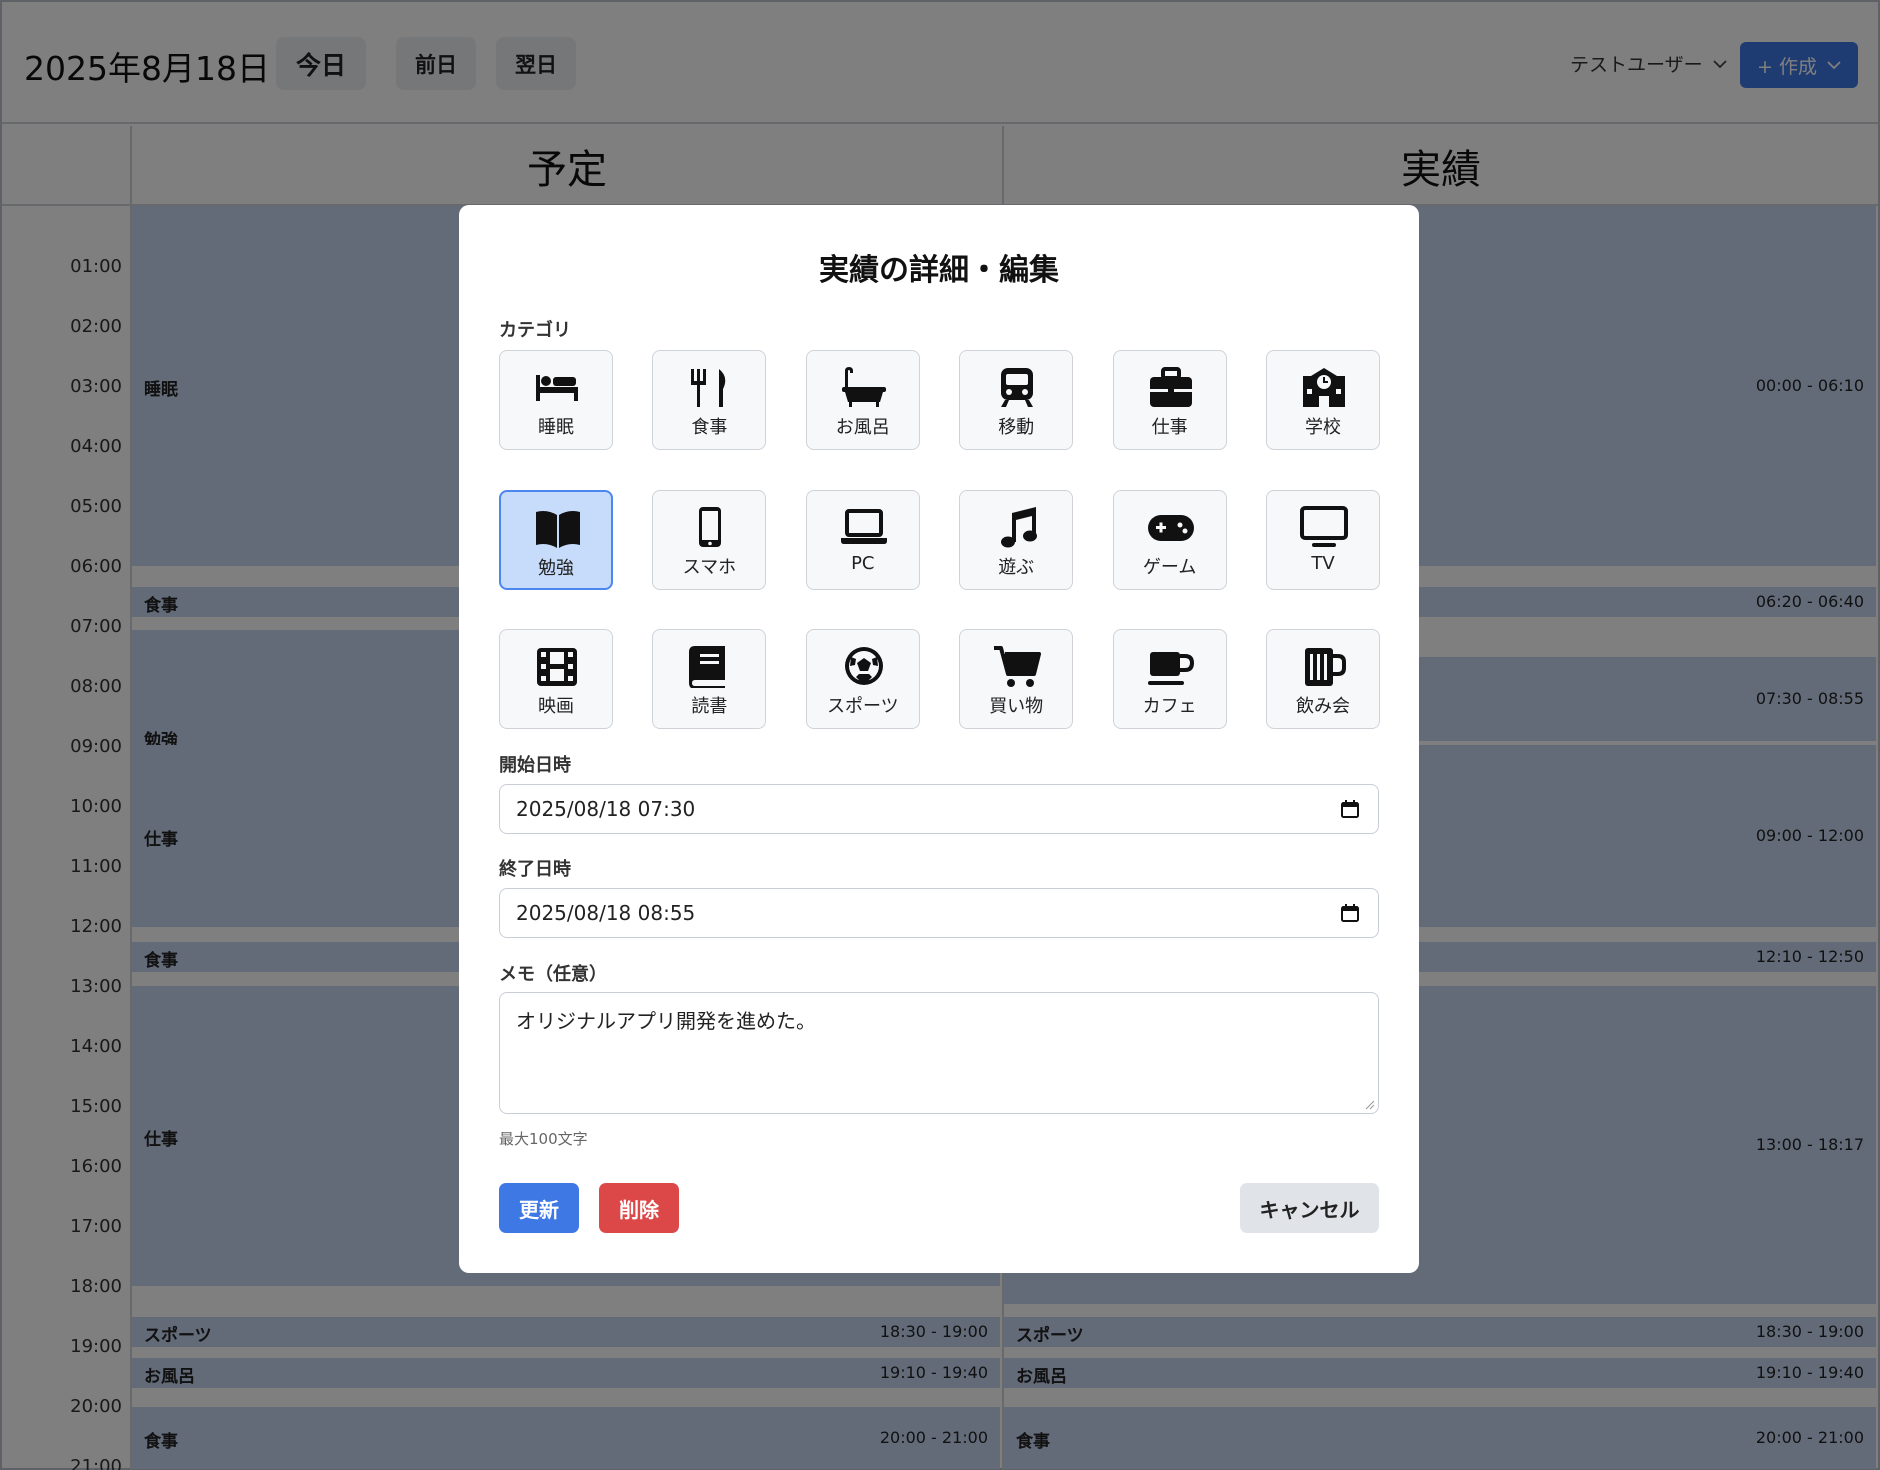 The height and width of the screenshot is (1470, 1880). I want to click on bath-icon, so click(863, 387).